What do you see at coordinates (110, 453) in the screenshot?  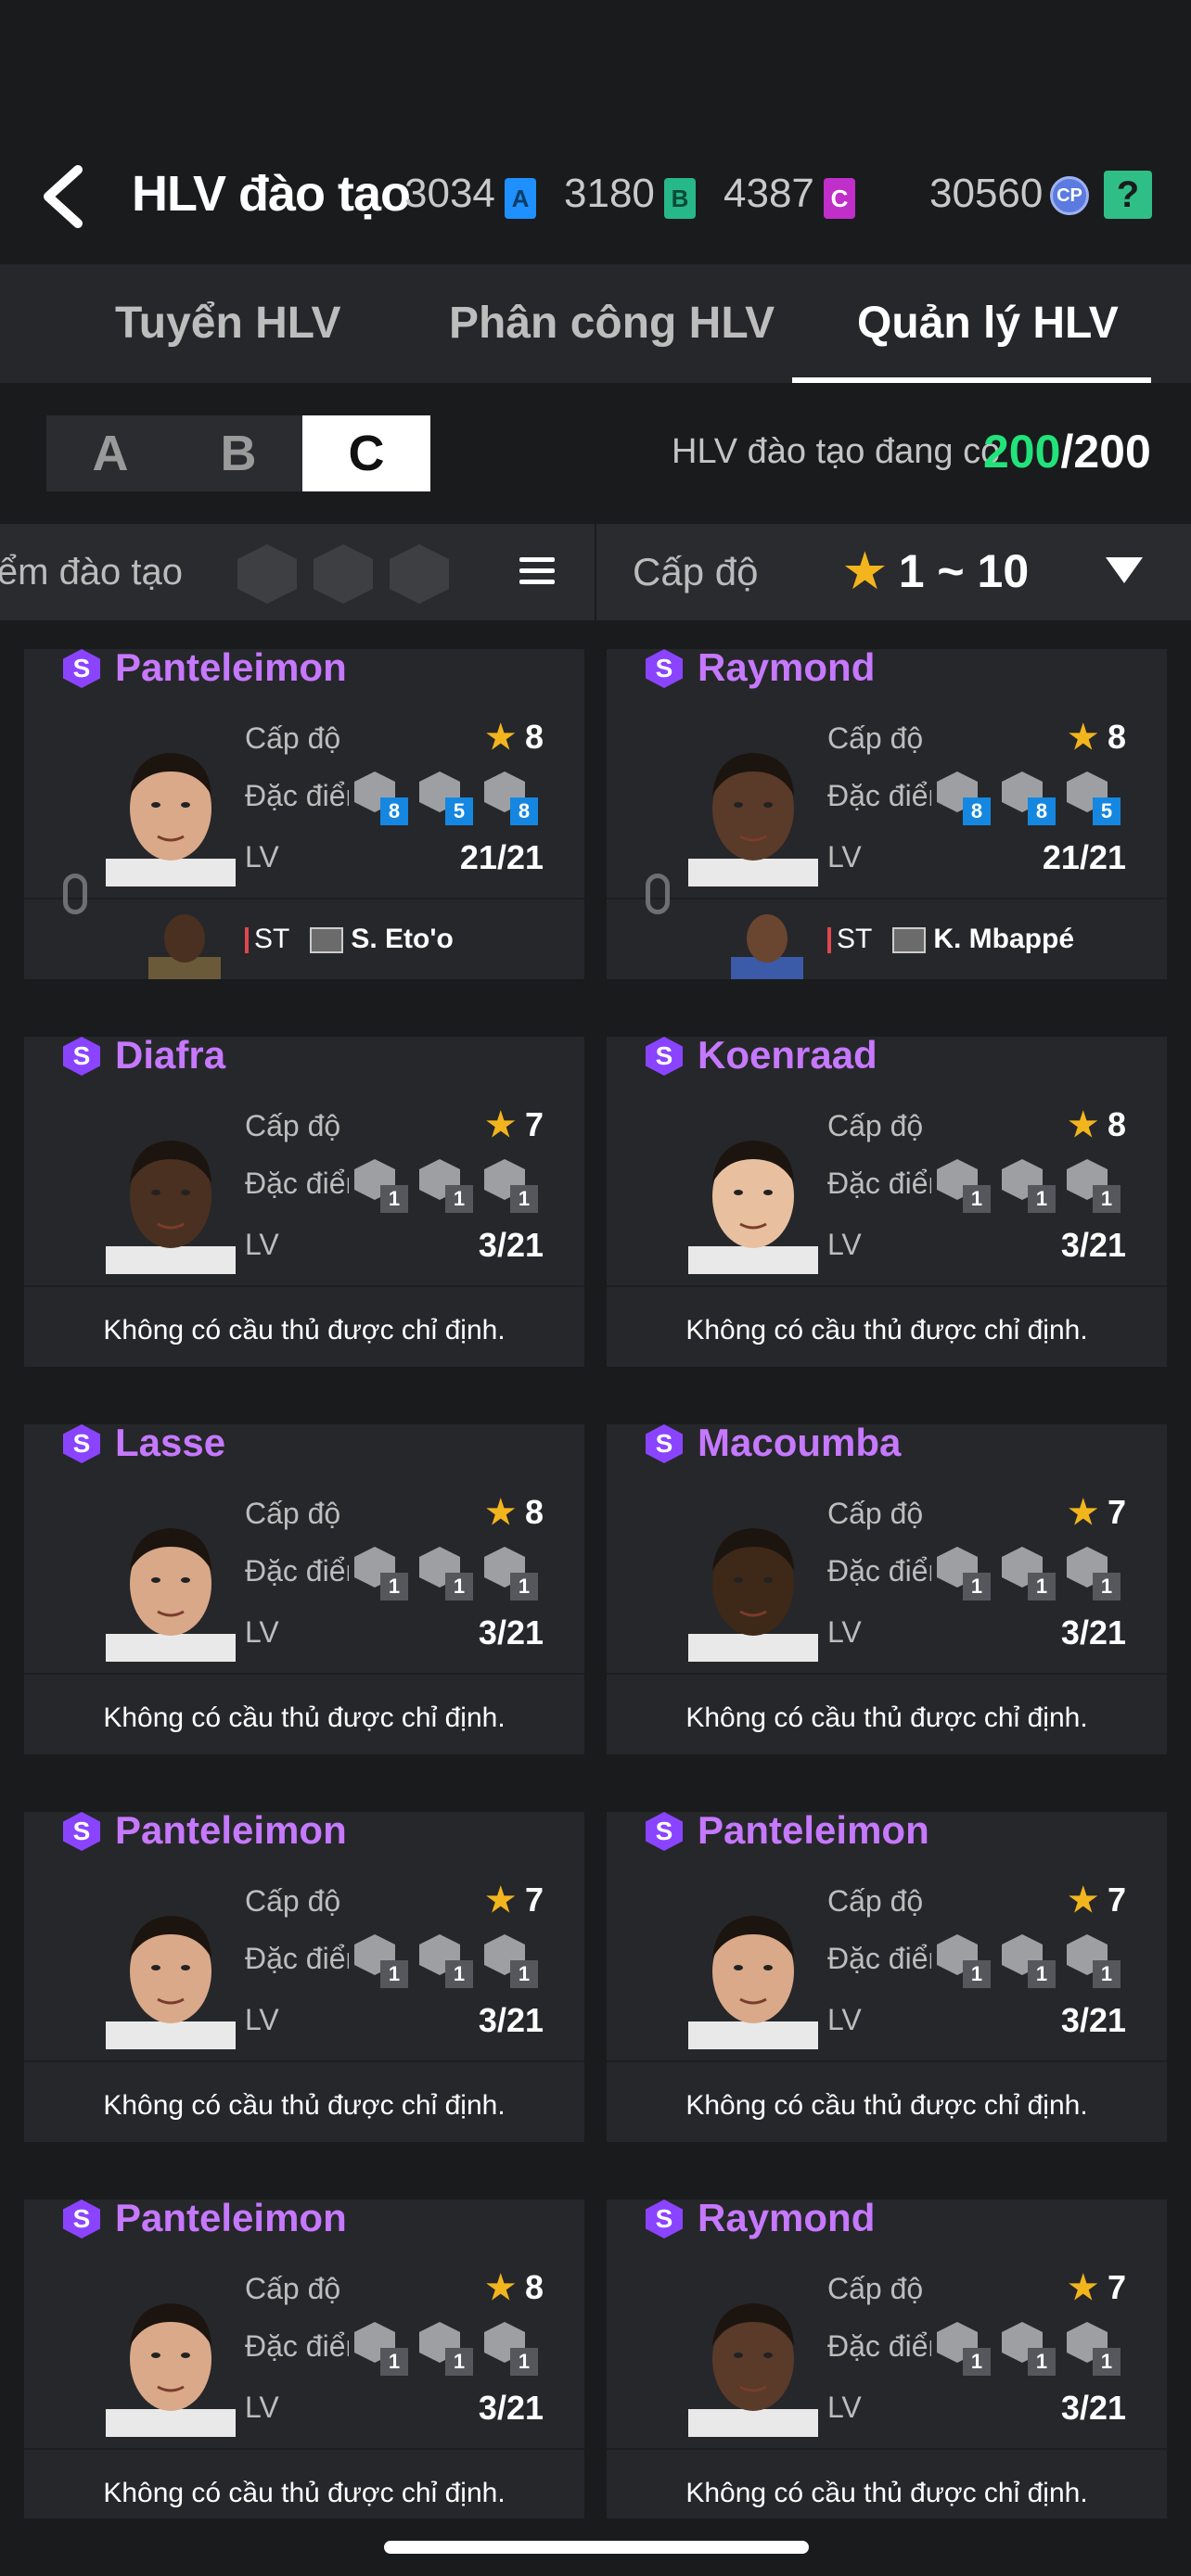 I see `segment-a: A` at bounding box center [110, 453].